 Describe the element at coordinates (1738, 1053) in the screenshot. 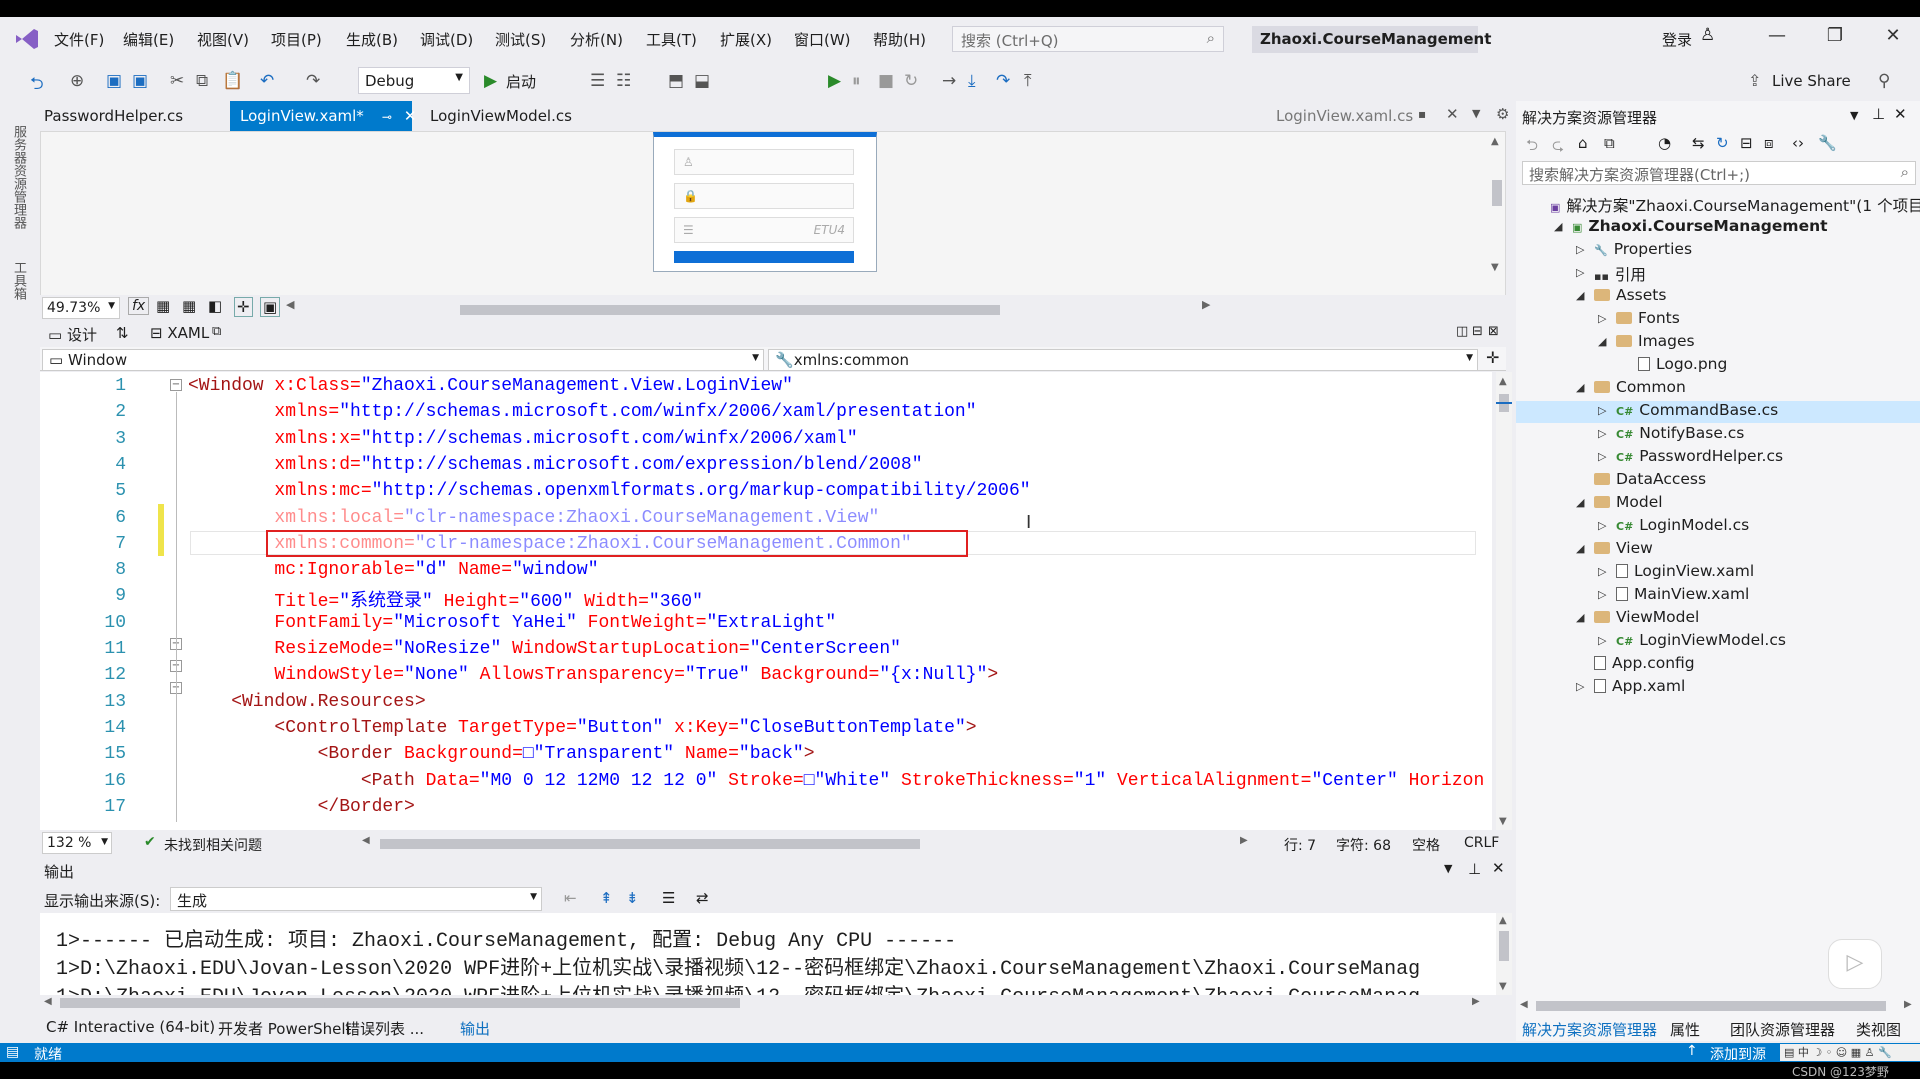

I see `add-source-control: 添加到源` at that location.